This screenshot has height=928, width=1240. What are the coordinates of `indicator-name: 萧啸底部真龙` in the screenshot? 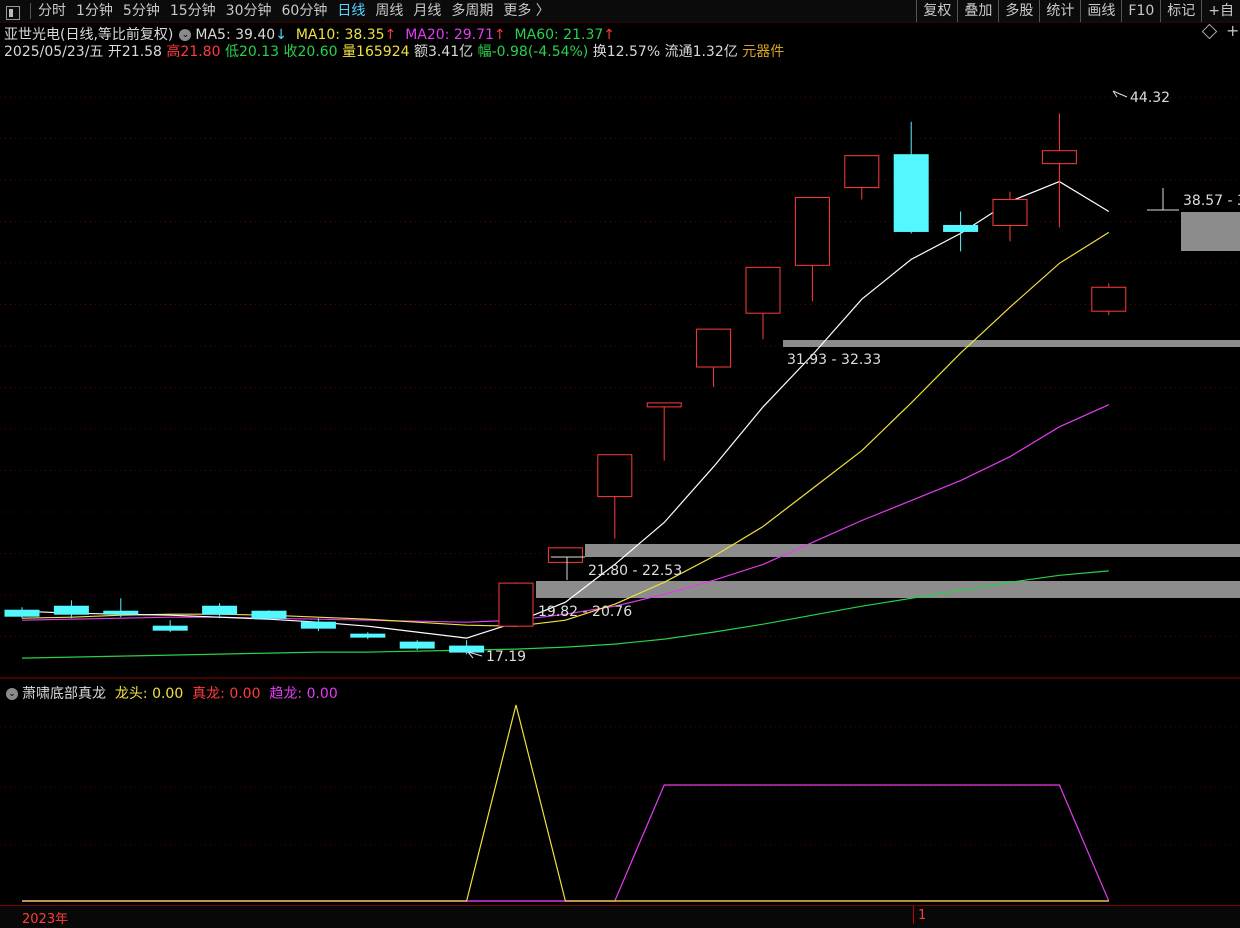 It's located at (64, 694).